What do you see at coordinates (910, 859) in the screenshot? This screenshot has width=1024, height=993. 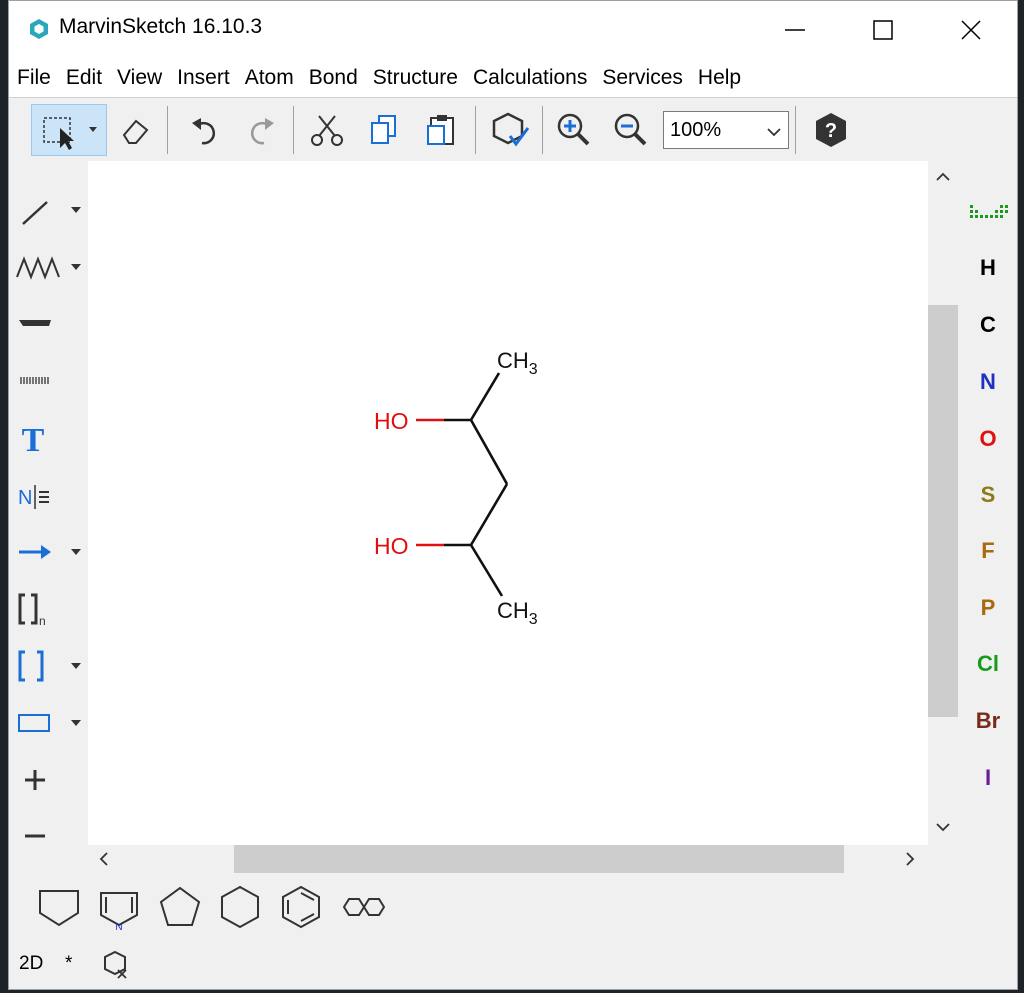 I see `chevron-right-icon` at bounding box center [910, 859].